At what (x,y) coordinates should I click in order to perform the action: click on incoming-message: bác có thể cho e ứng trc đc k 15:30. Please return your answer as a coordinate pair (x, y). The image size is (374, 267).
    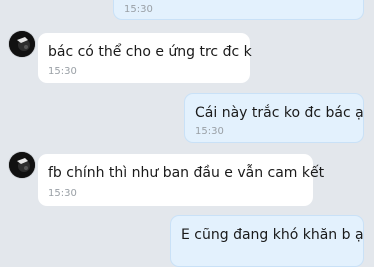
    Looking at the image, I should click on (145, 58).